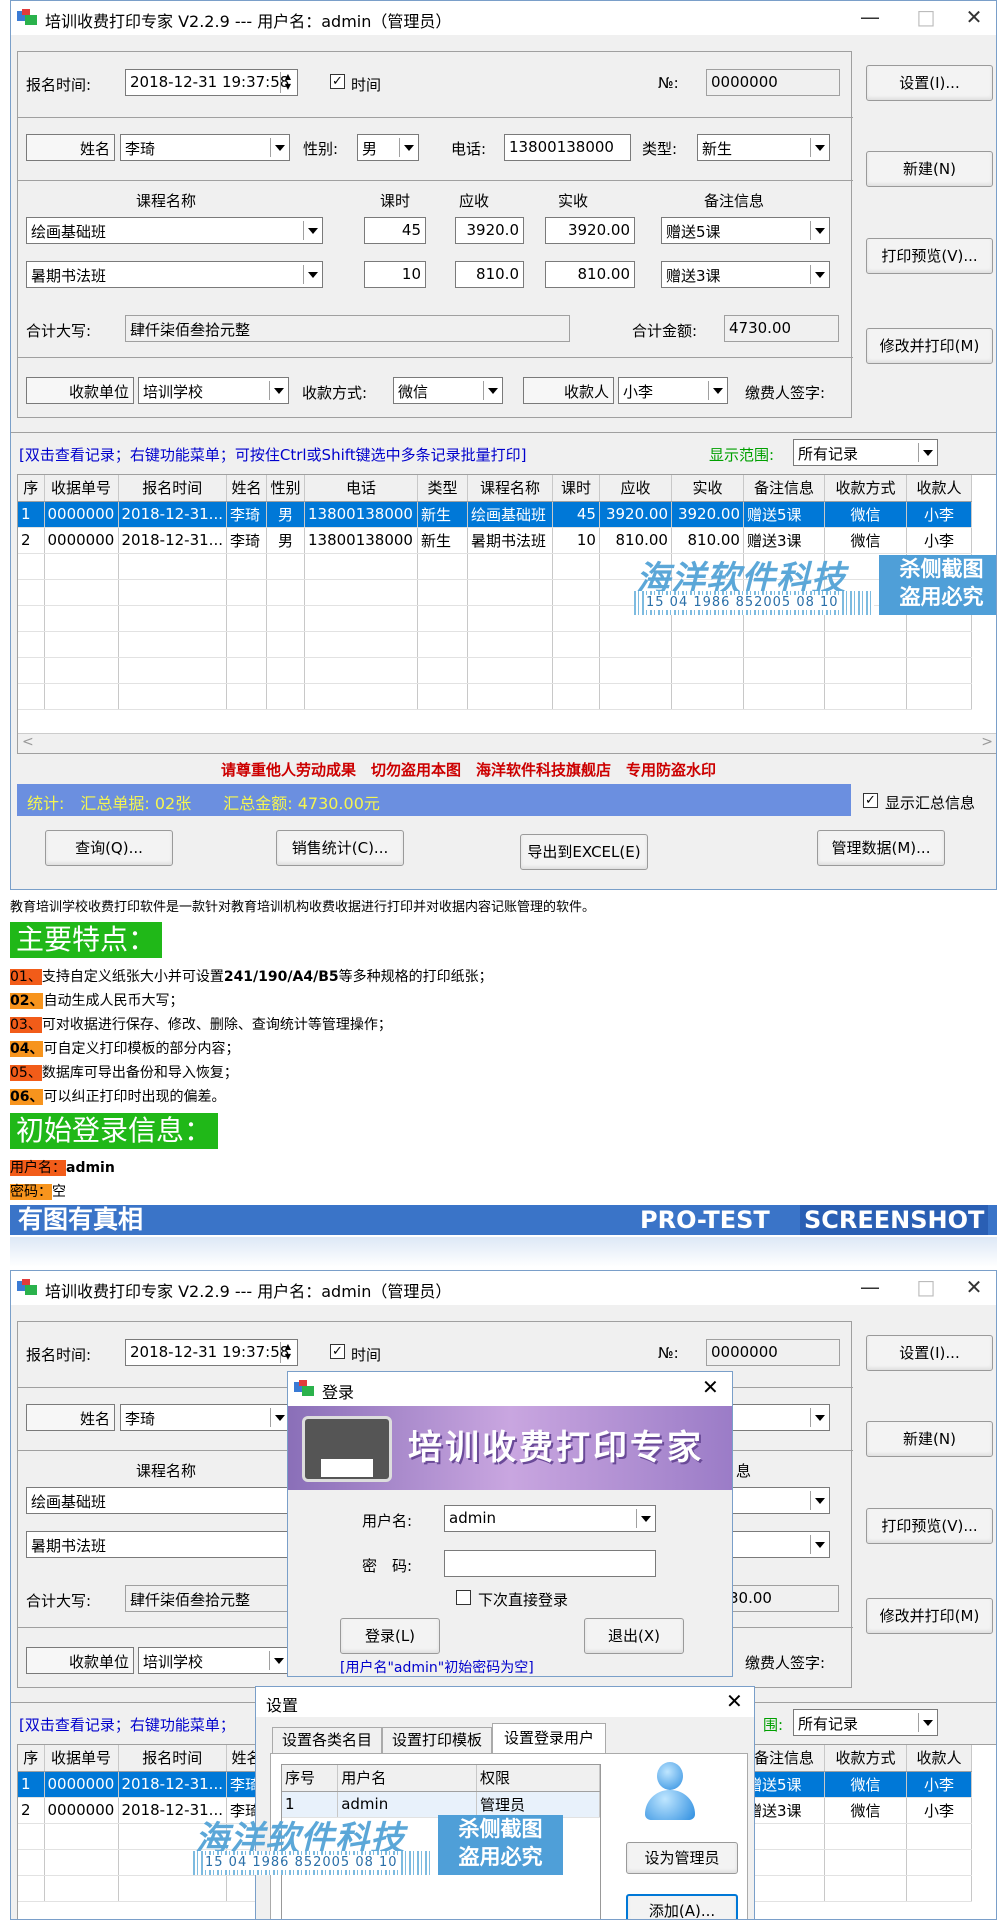  I want to click on show-summary-checkbox: ✓, so click(870, 800).